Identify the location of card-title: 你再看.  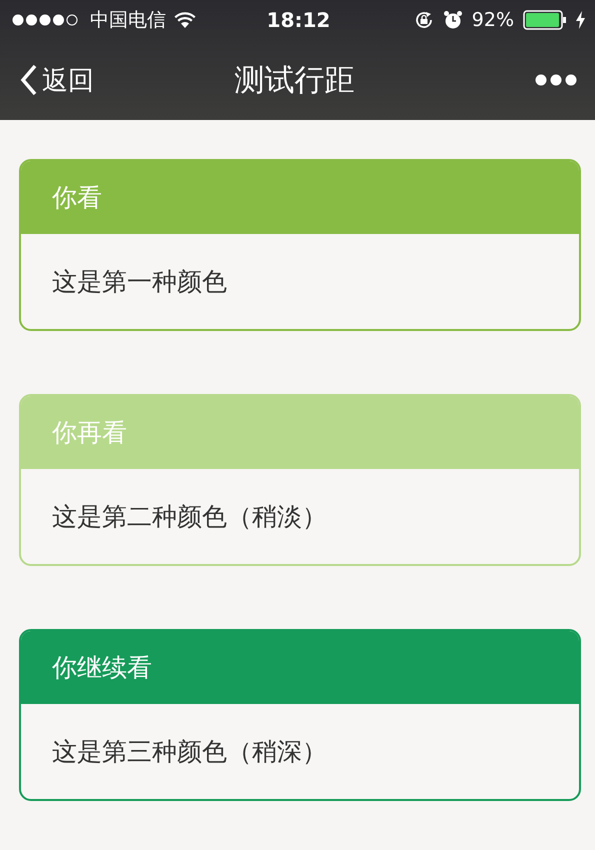
(89, 433).